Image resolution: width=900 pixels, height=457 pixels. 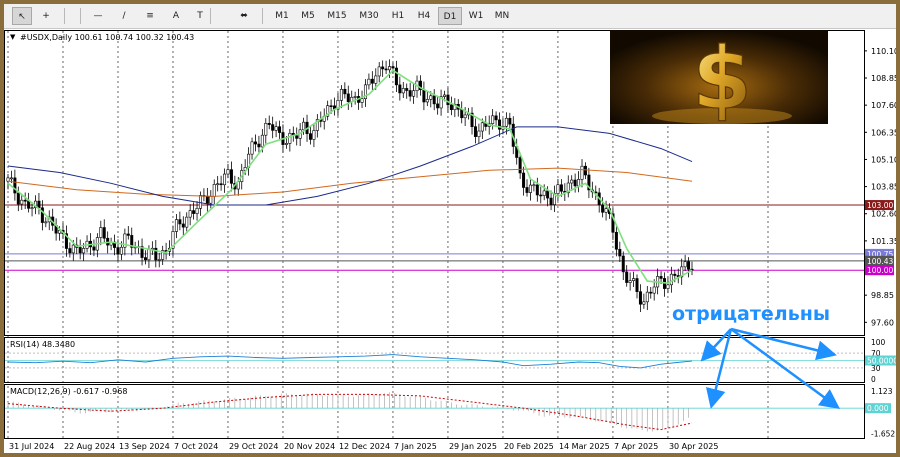 I want to click on symbol-dropdown-icon: ▼, so click(x=13, y=37).